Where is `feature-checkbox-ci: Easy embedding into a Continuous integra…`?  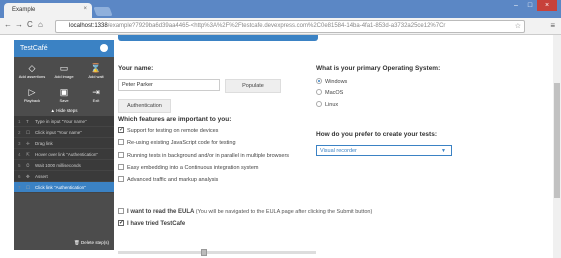
feature-checkbox-ci: Easy embedding into a Continuous integra… is located at coordinates (188, 167).